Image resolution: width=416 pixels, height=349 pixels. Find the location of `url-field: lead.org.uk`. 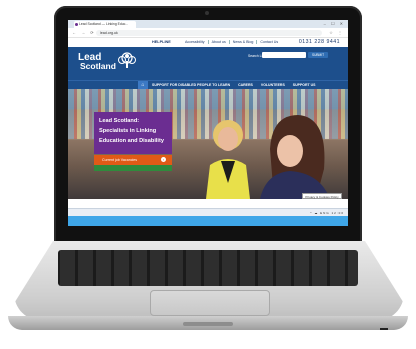

url-field: lead.org.uk is located at coordinates (209, 32).